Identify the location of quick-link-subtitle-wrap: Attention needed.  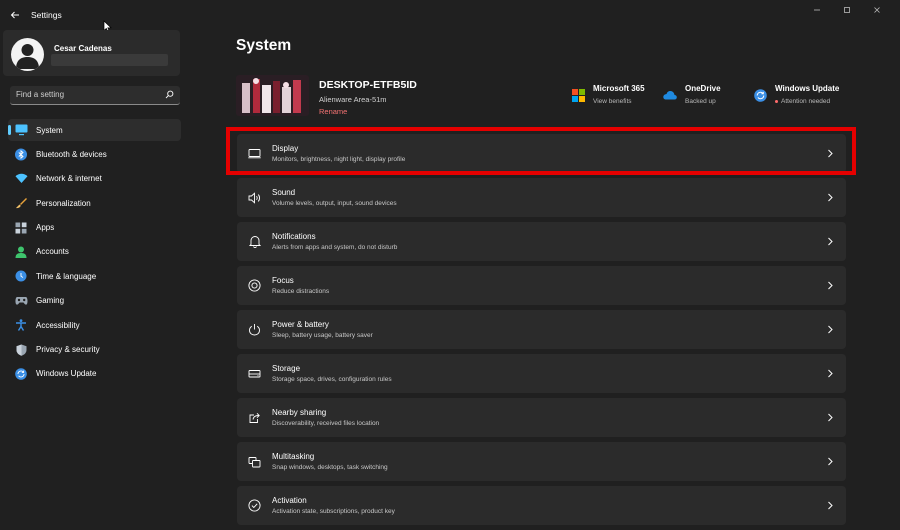
(802, 101).